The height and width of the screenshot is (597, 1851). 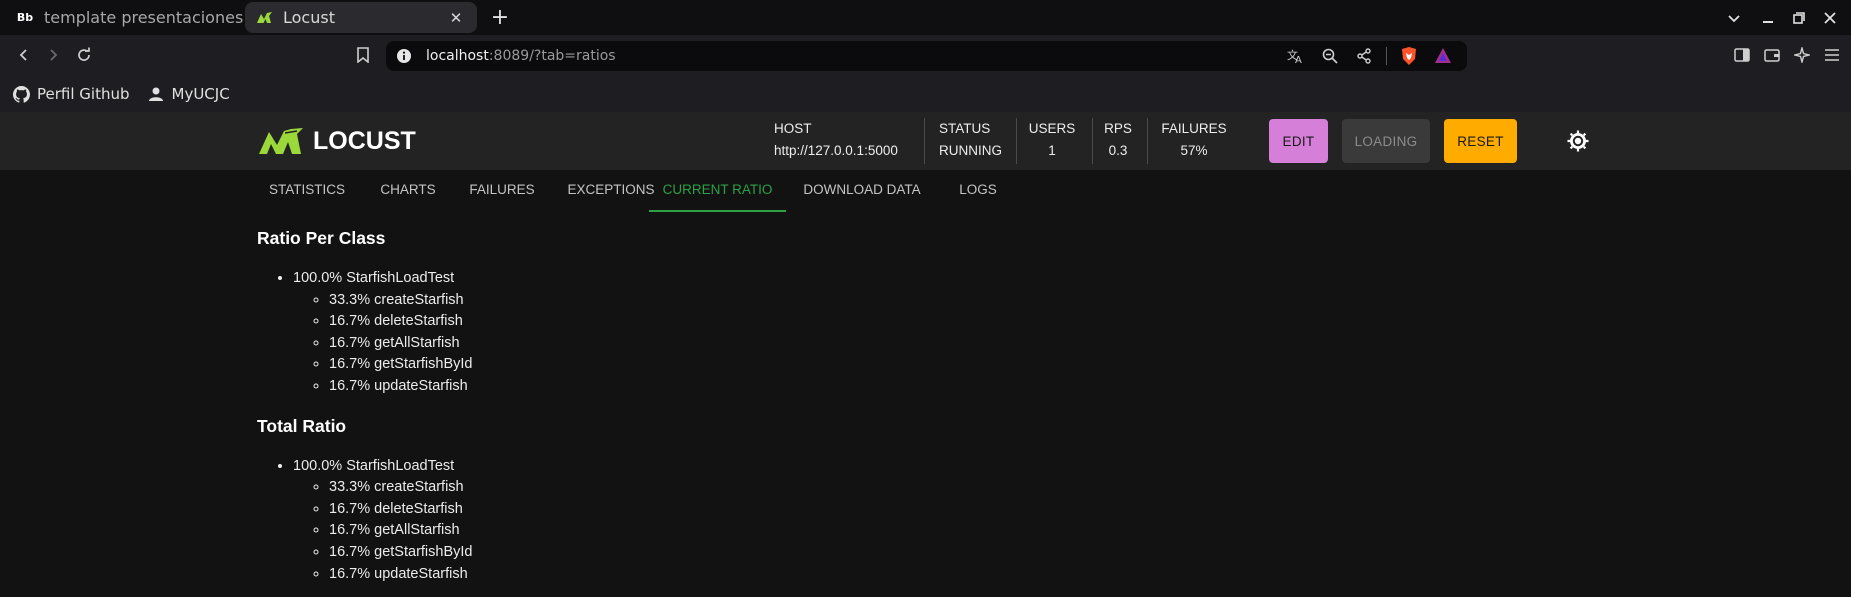 What do you see at coordinates (1118, 128) in the screenshot?
I see `stat-rps-label: RPS` at bounding box center [1118, 128].